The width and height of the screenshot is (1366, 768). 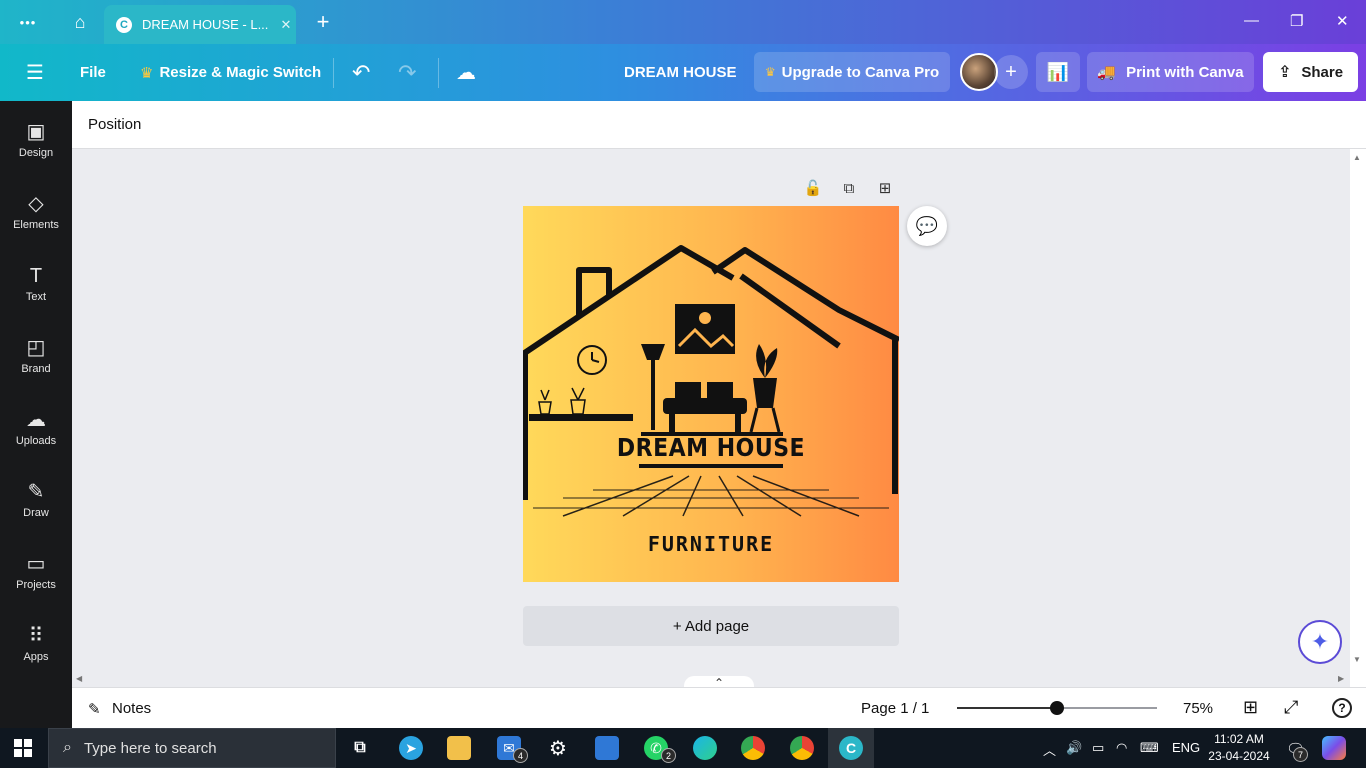 What do you see at coordinates (719, 125) in the screenshot?
I see `context-toolbar: Position` at bounding box center [719, 125].